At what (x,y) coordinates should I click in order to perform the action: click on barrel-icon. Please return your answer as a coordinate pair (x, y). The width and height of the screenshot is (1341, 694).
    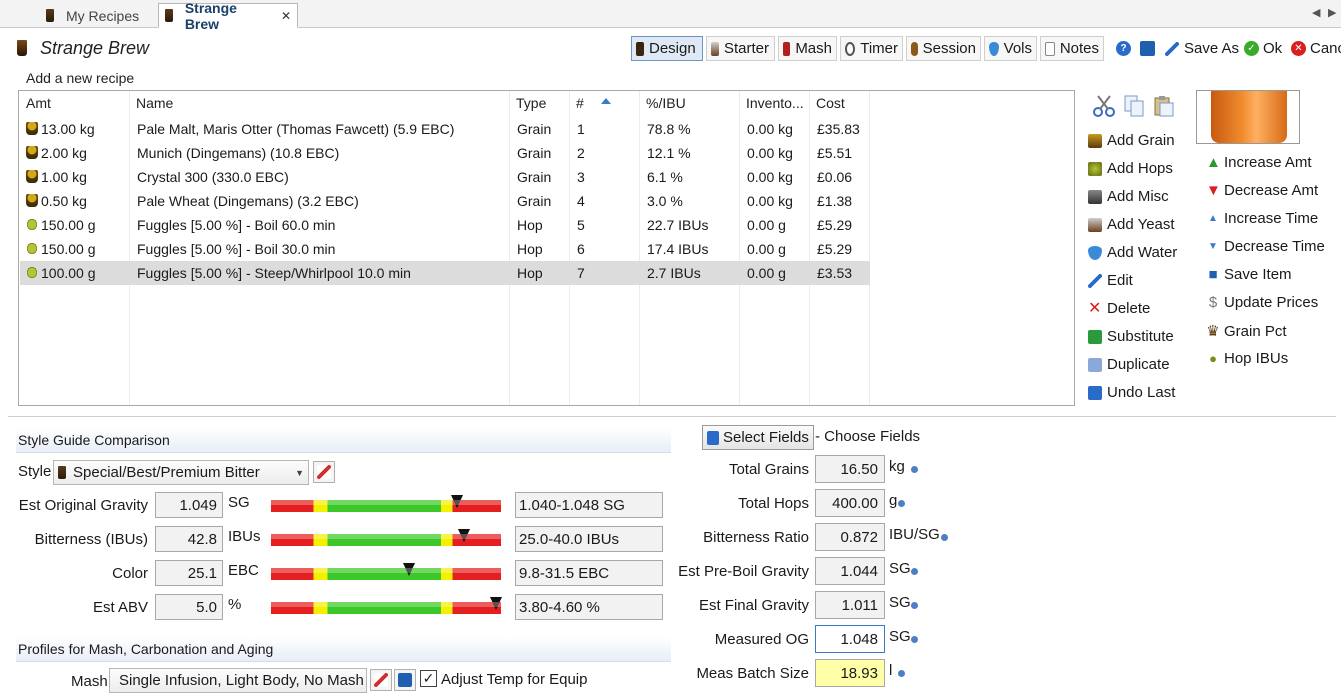
    Looking at the image, I should click on (914, 48).